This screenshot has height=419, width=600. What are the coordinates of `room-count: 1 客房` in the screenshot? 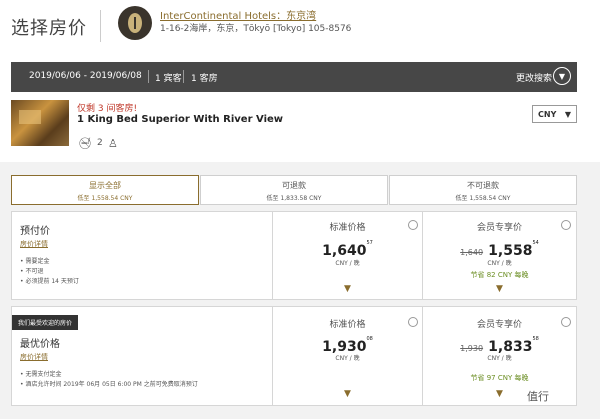 It's located at (204, 79).